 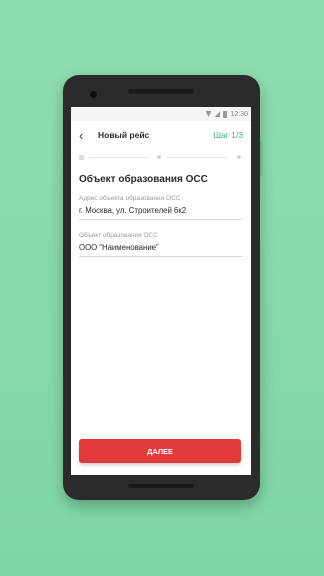 What do you see at coordinates (161, 213) in the screenshot?
I see `address-field-value: г. Москва, ул. Строителей 6к2` at bounding box center [161, 213].